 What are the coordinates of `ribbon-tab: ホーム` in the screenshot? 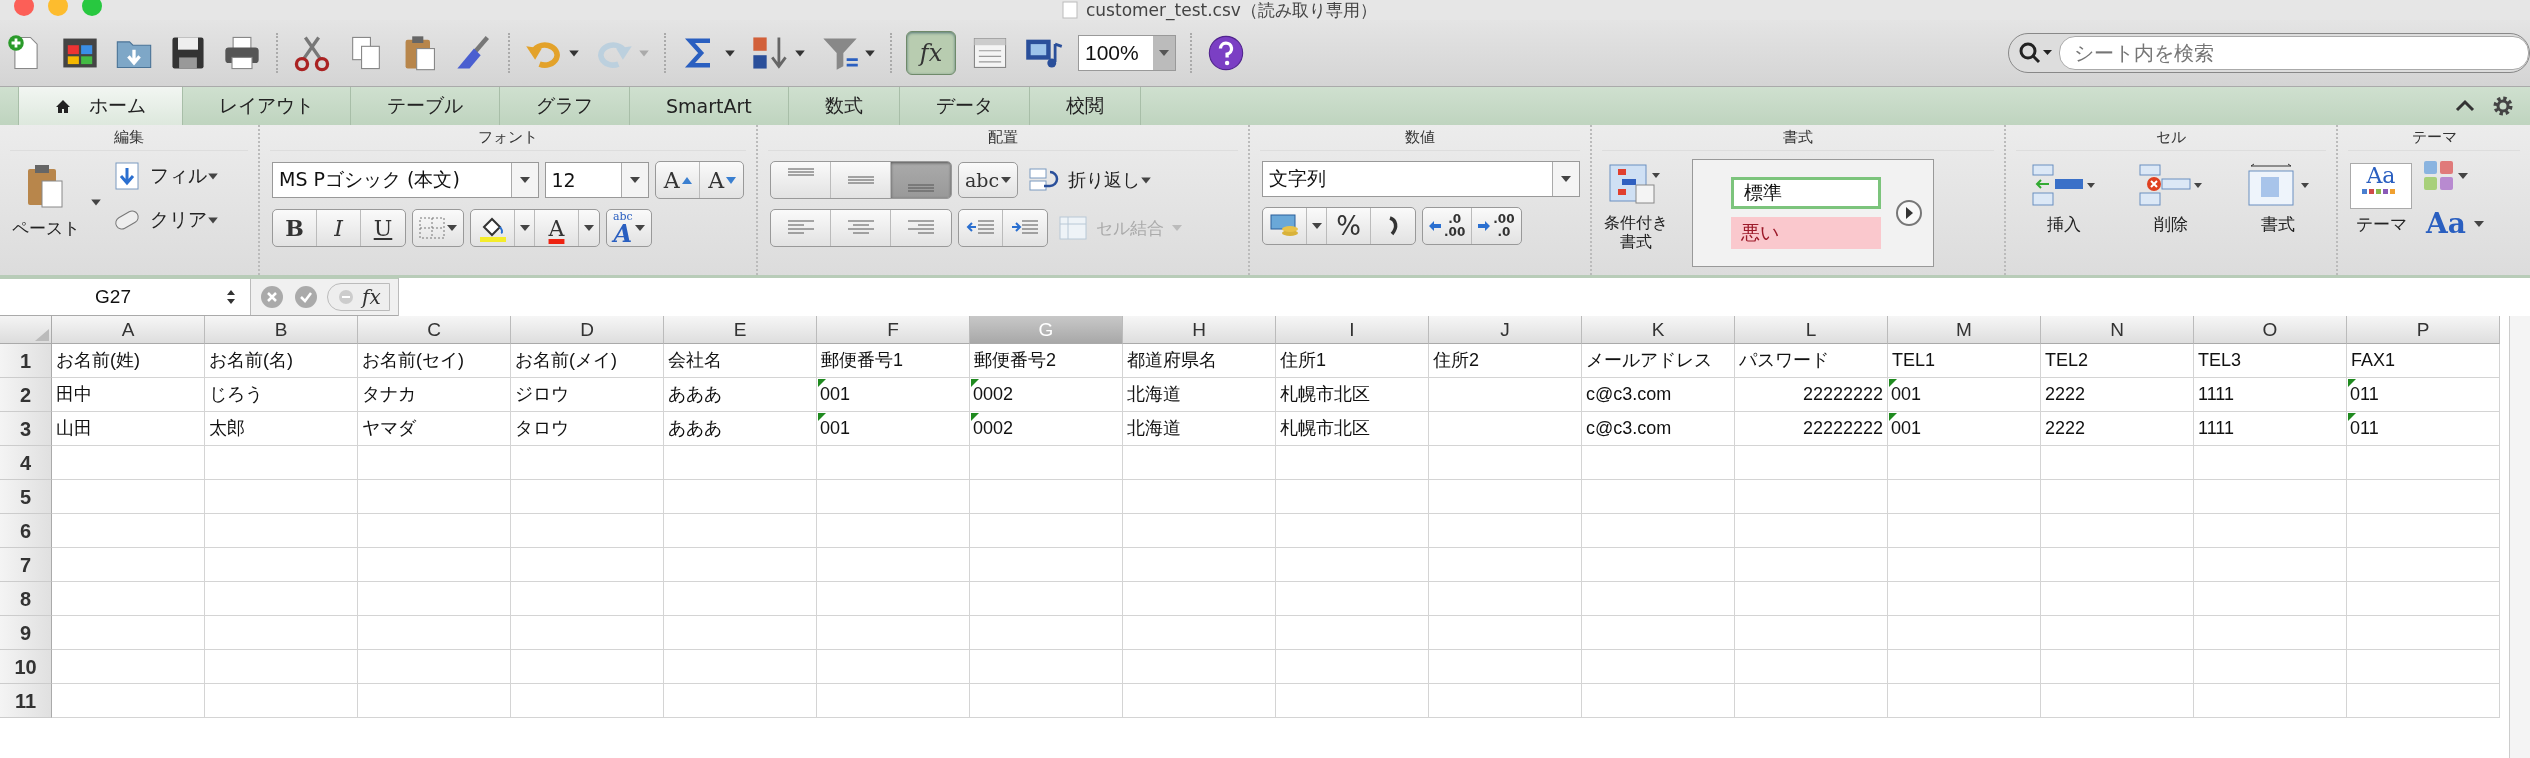 It's located at (100, 106).